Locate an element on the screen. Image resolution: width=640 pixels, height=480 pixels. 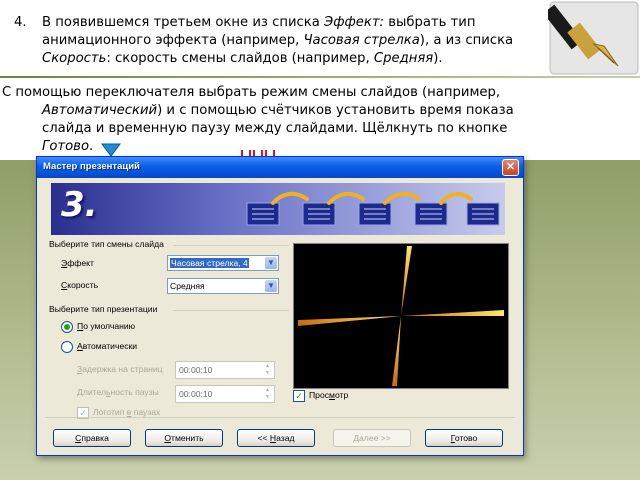
slide-divider-rule is located at coordinates (320, 77).